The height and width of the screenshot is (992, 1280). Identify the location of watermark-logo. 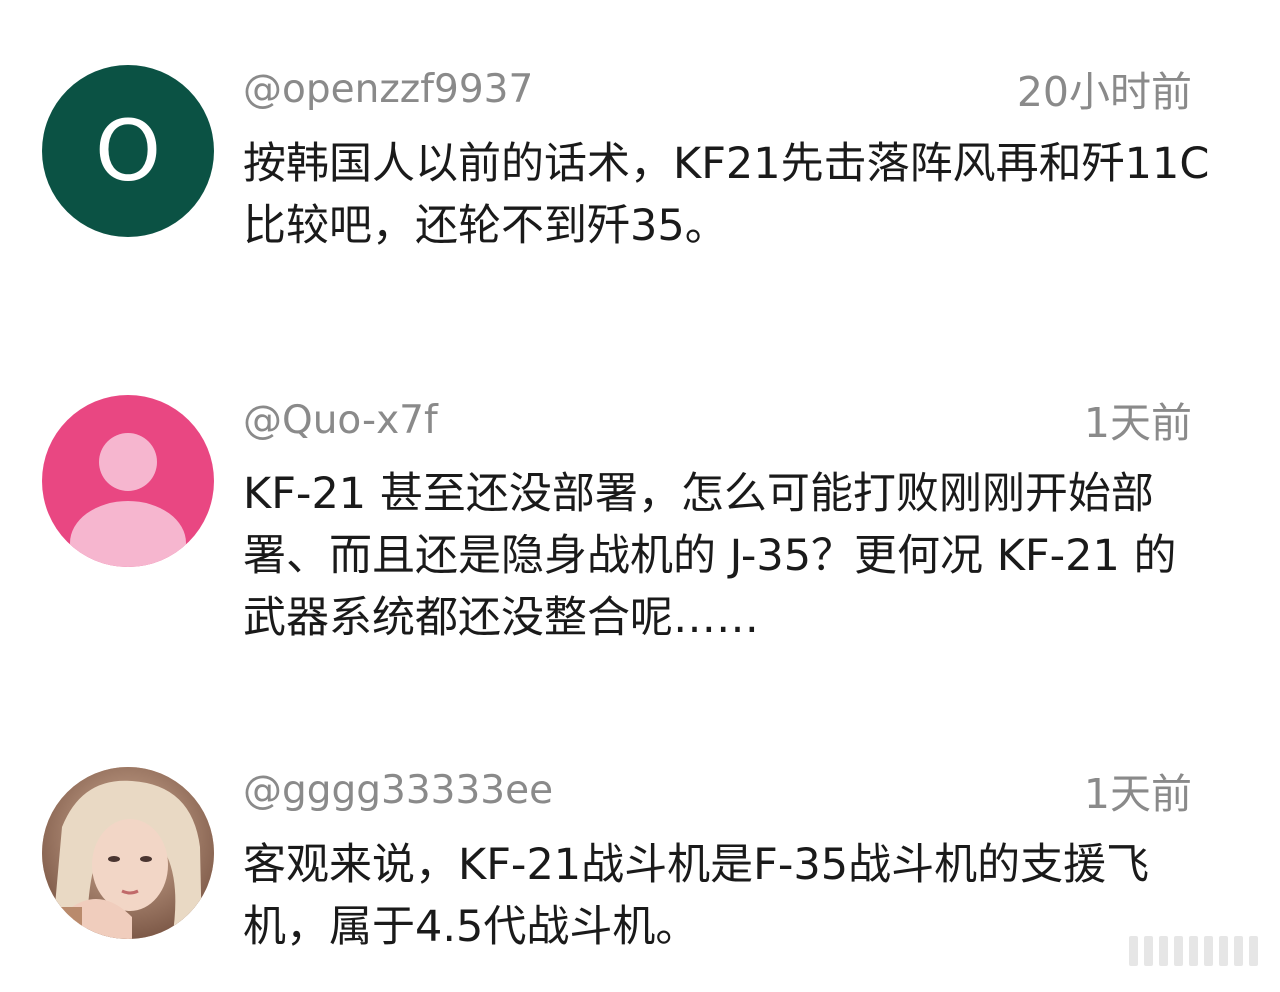
(1193, 951).